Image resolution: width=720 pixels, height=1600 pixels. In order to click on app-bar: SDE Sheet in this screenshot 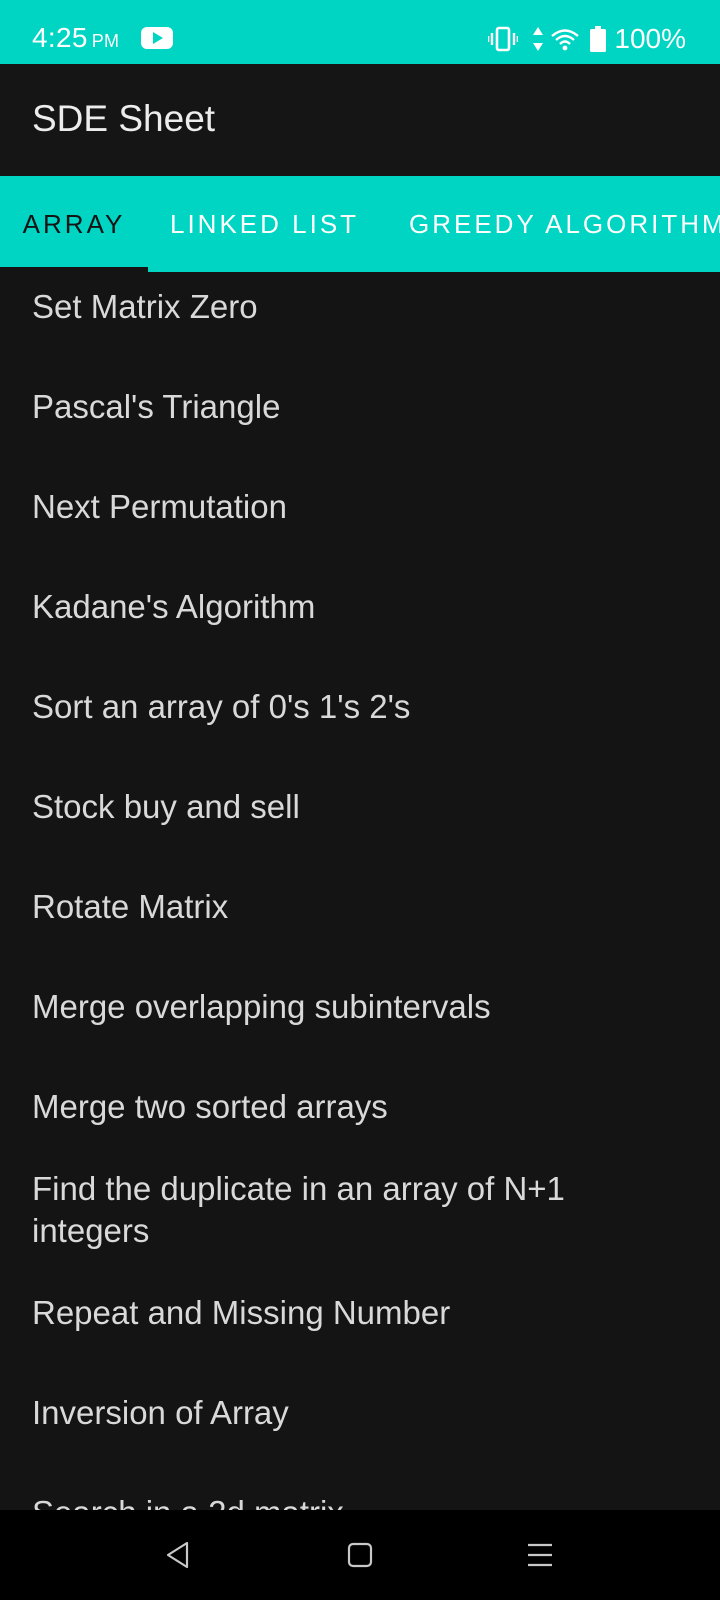, I will do `click(360, 120)`.